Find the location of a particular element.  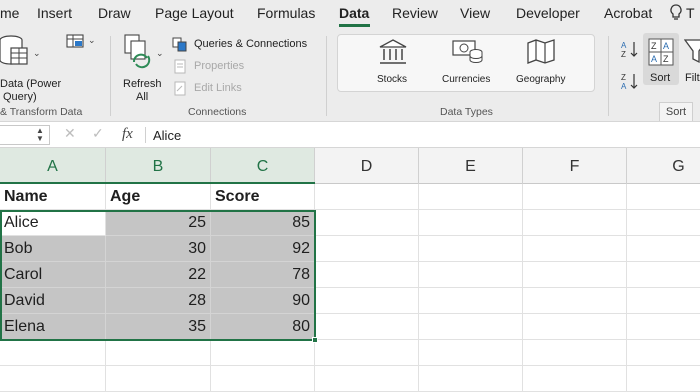

cell-b1: Age is located at coordinates (158, 197).